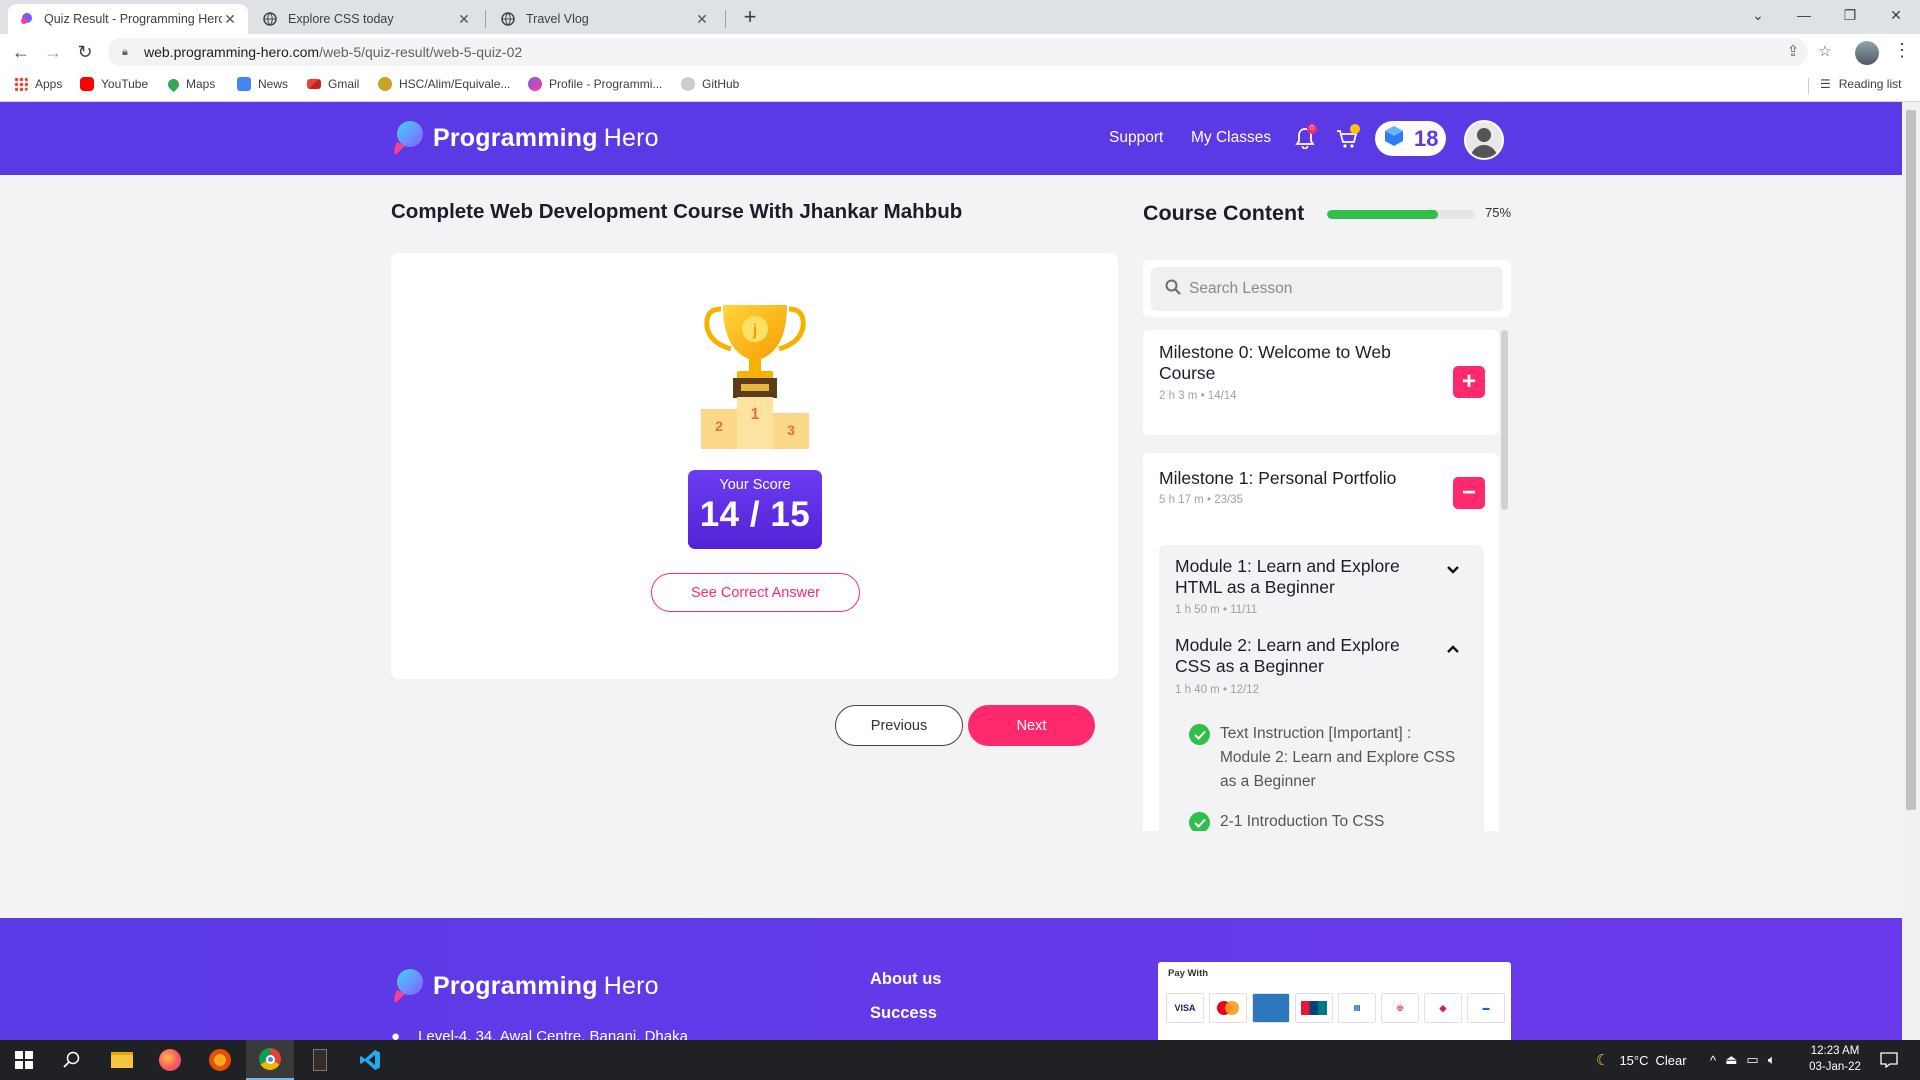 The height and width of the screenshot is (1080, 1920). I want to click on dbbl-logo: ▤, so click(1357, 1008).